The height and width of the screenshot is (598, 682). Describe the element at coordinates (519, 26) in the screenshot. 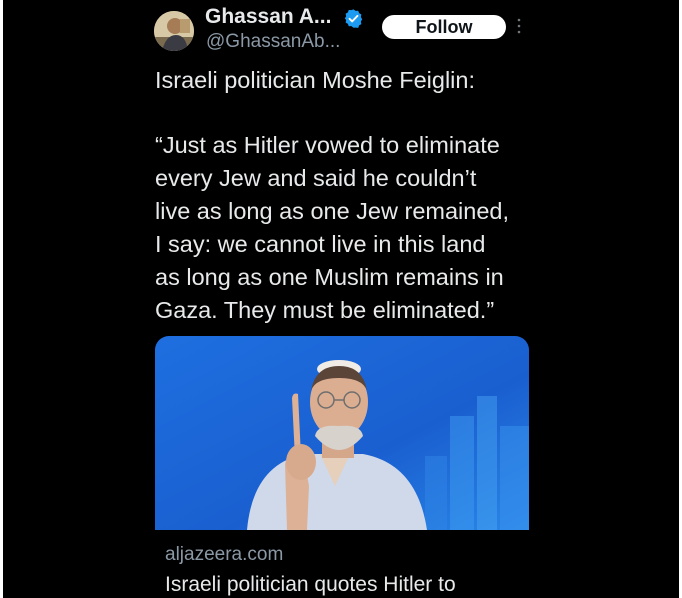

I see `more-options-icon` at that location.